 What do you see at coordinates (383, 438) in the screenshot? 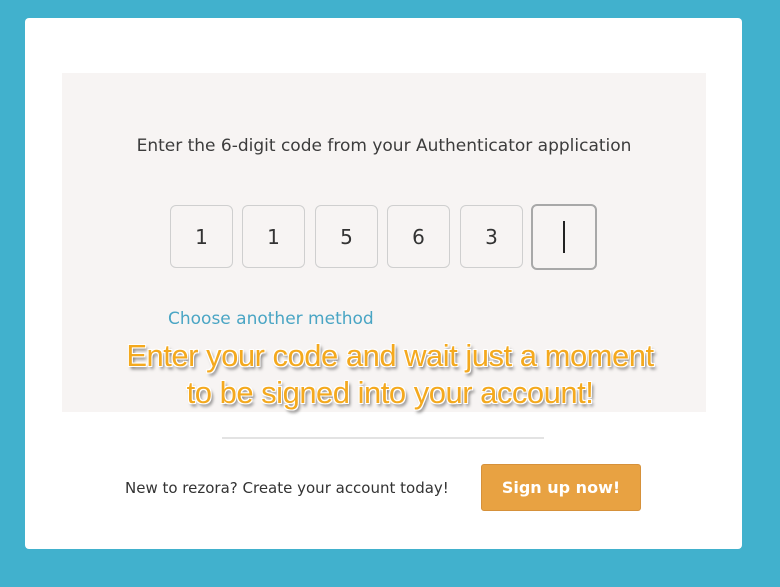
I see `divider` at bounding box center [383, 438].